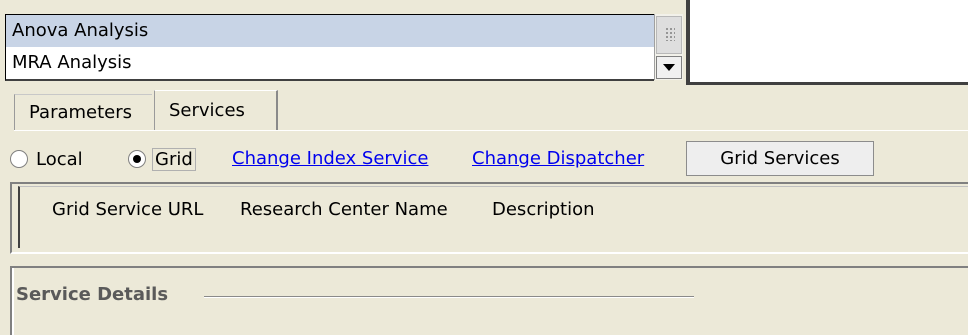 The width and height of the screenshot is (968, 335). I want to click on radio-local: Local, so click(46, 159).